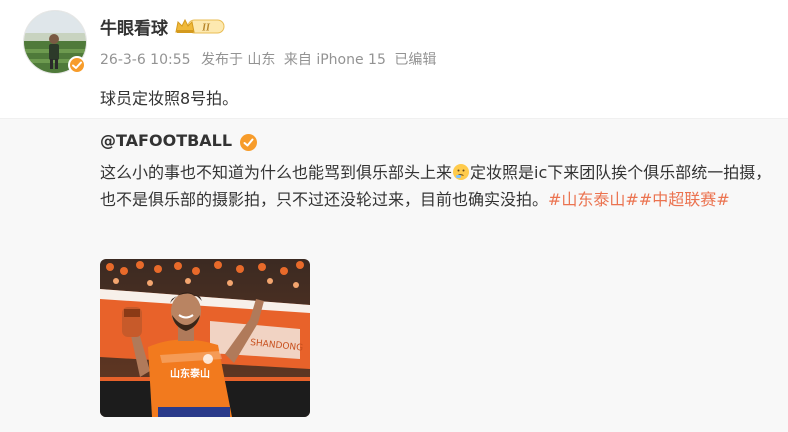  Describe the element at coordinates (134, 26) in the screenshot. I see `author-name: 牛眼看球` at that location.